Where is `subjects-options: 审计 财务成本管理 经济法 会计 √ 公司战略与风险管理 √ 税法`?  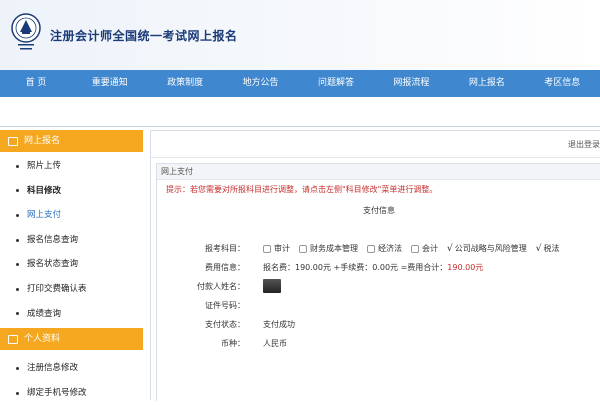
subjects-options: 审计 财务成本管理 经济法 会计 √ 公司战略与风险管理 √ 税法 is located at coordinates (416, 248).